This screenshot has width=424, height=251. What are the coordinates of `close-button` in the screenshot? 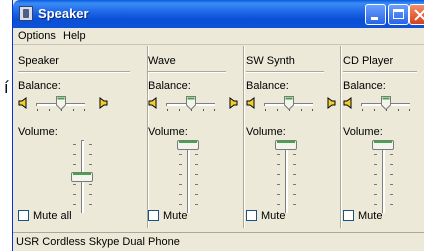 It's located at (416, 14).